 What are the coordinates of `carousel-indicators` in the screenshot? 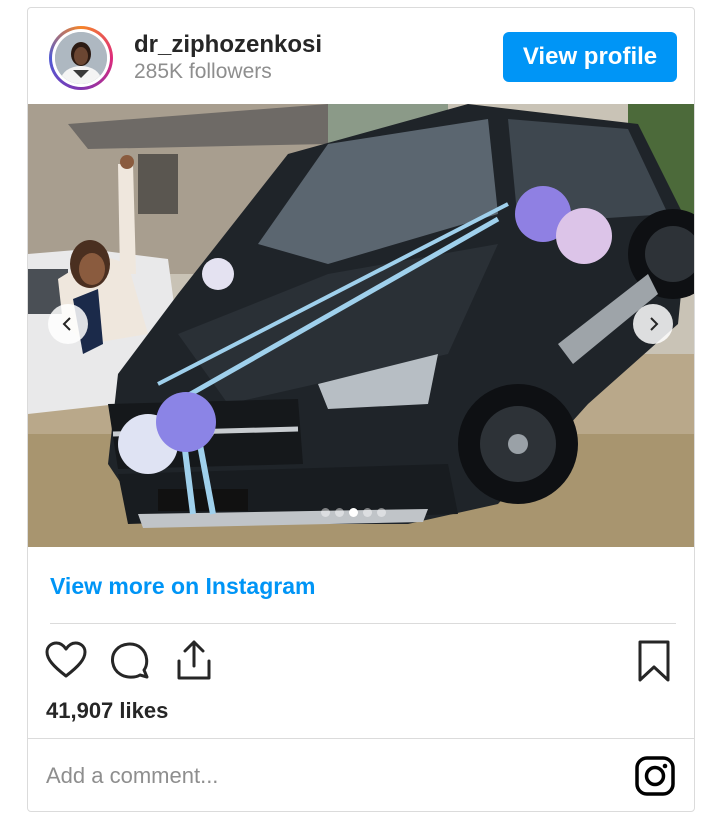 It's located at (353, 512).